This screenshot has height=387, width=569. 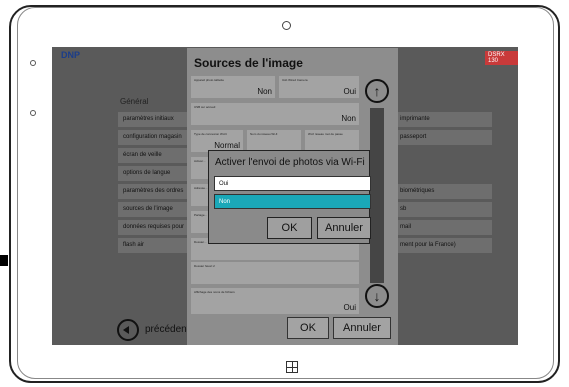 What do you see at coordinates (158, 191) in the screenshot?
I see `menu-item: paramètres des ordres` at bounding box center [158, 191].